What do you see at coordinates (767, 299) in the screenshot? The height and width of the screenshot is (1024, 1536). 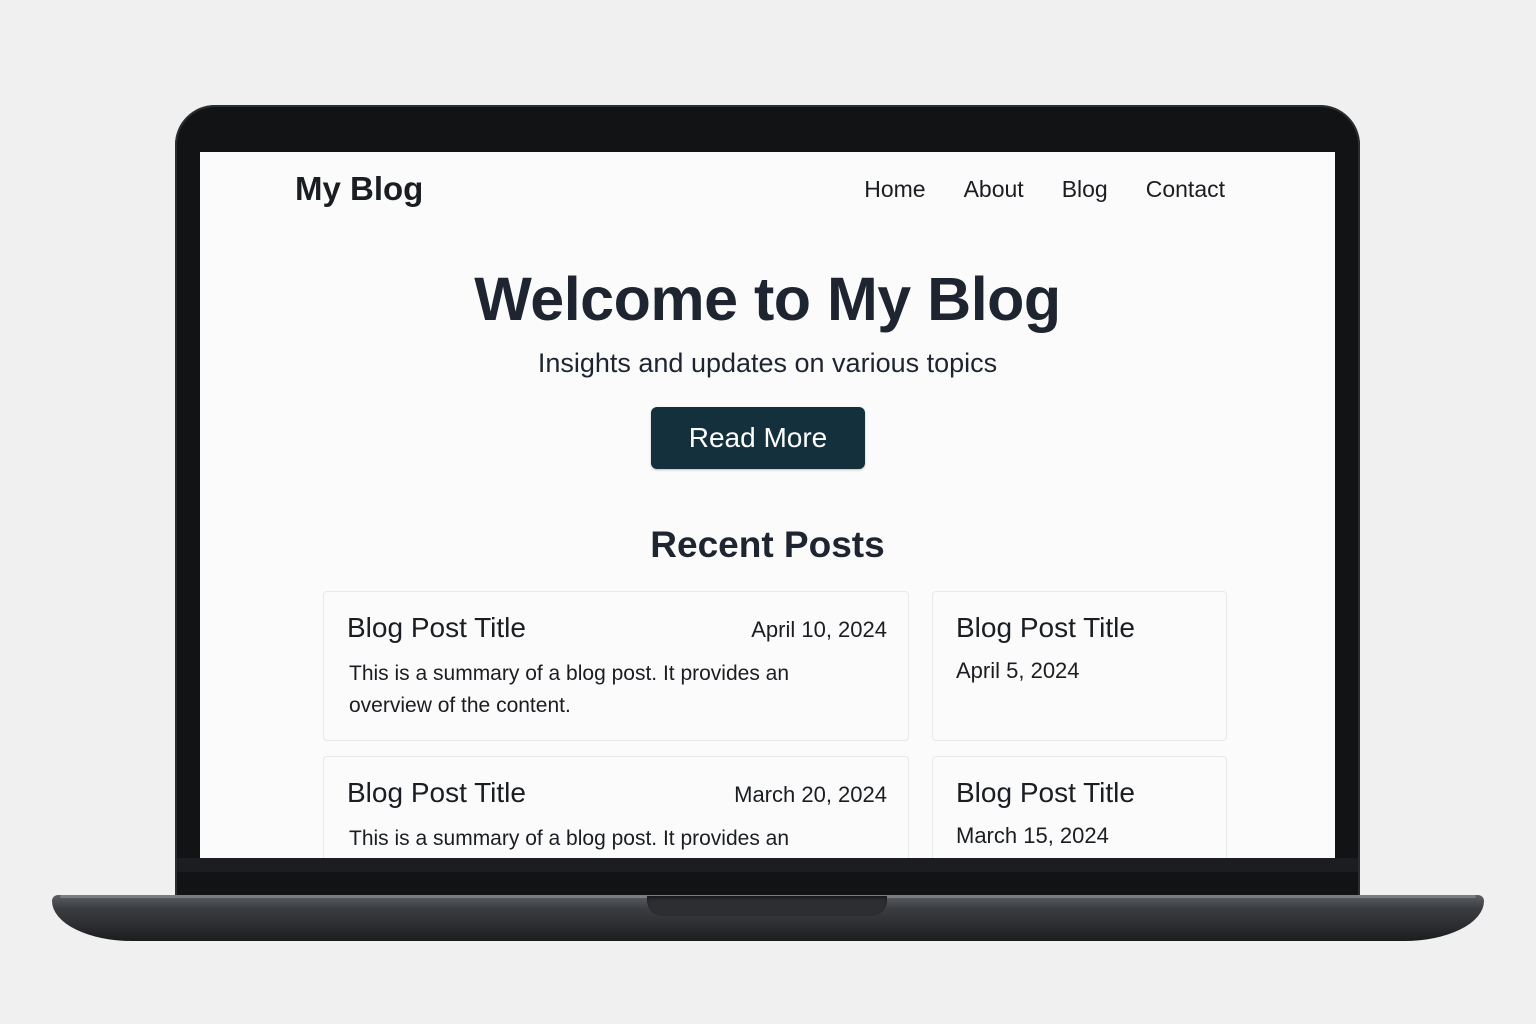 I see `hero-title: Welcome to My Blog` at bounding box center [767, 299].